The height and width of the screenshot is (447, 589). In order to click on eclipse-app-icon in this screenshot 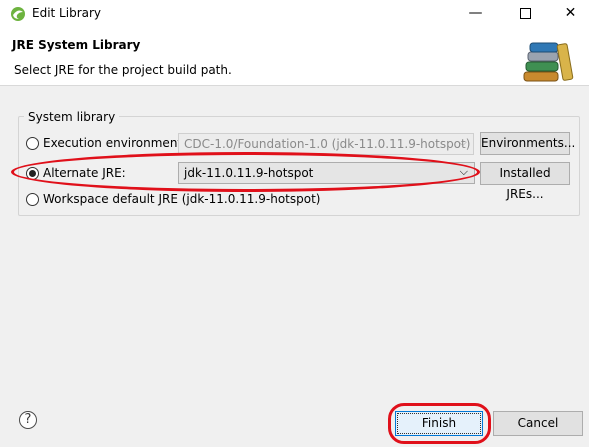, I will do `click(18, 14)`.